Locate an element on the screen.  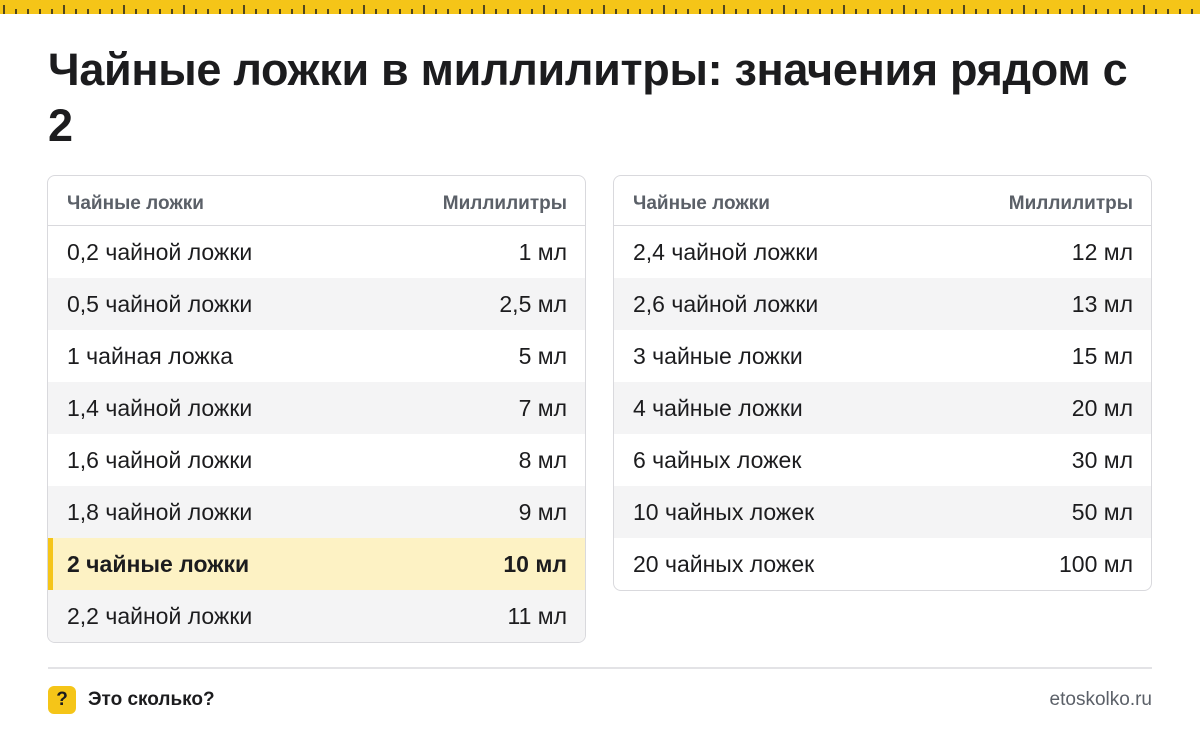
milliliters-cell: 100 мл is located at coordinates (1096, 563).